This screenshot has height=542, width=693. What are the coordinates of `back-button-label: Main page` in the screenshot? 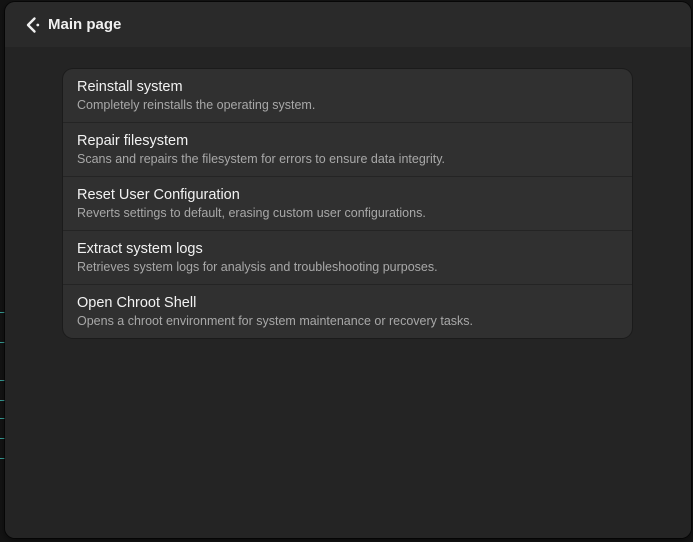 It's located at (85, 24).